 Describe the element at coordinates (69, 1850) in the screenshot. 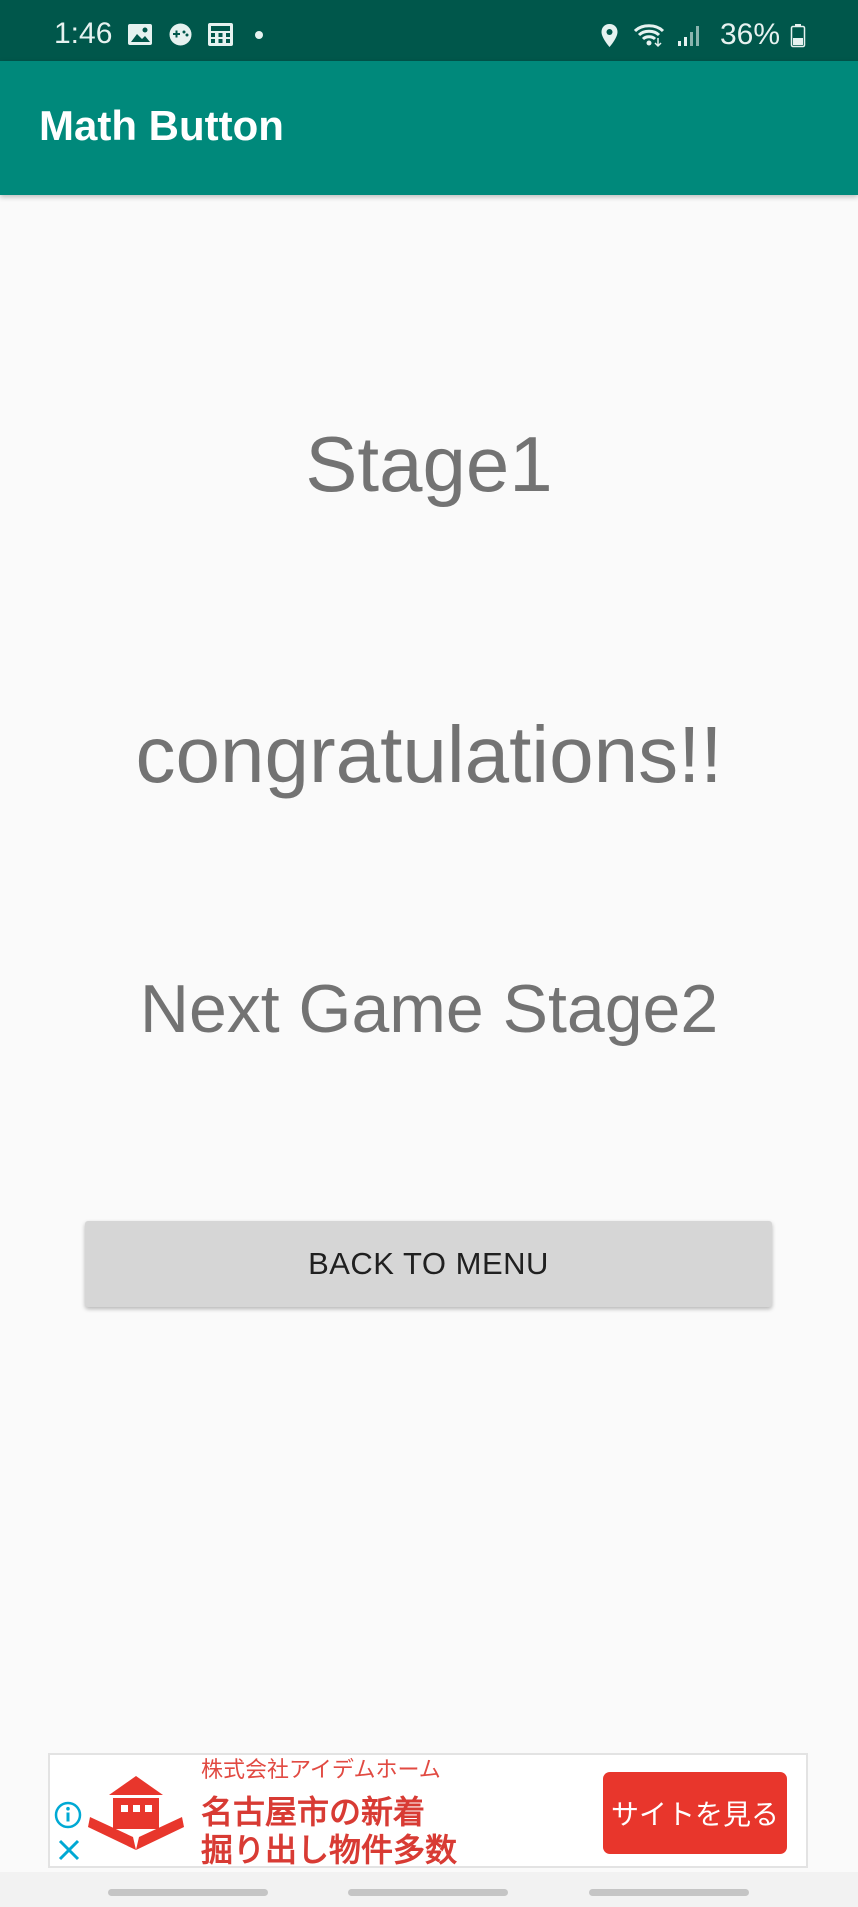

I see `close-icon` at that location.